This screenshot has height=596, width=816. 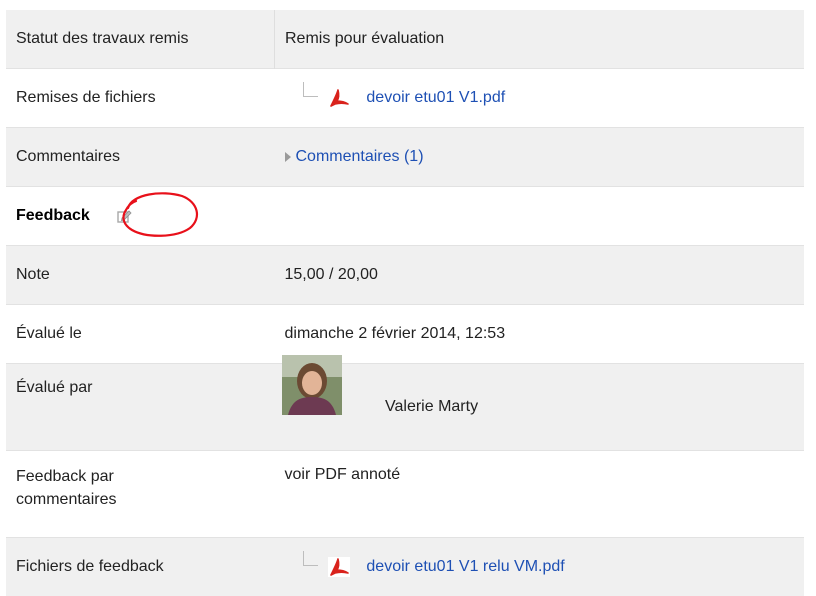 What do you see at coordinates (124, 216) in the screenshot?
I see `edit-icon` at bounding box center [124, 216].